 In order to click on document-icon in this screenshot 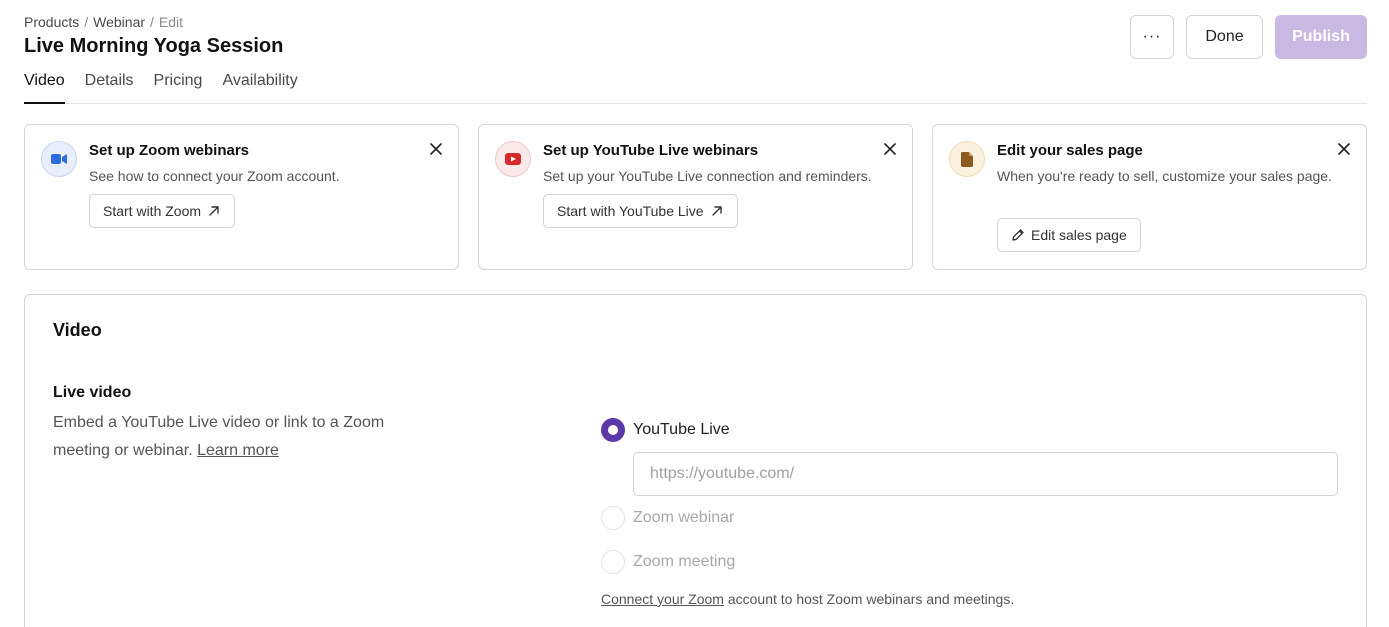, I will do `click(967, 159)`.